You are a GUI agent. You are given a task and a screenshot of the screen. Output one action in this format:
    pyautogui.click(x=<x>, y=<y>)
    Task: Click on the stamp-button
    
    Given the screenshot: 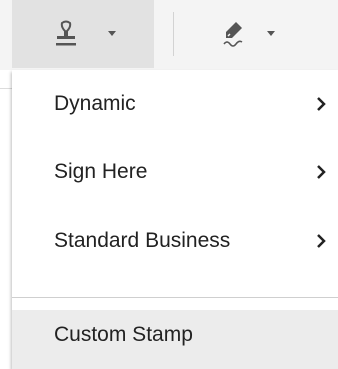 What is the action you would take?
    pyautogui.click(x=83, y=34)
    